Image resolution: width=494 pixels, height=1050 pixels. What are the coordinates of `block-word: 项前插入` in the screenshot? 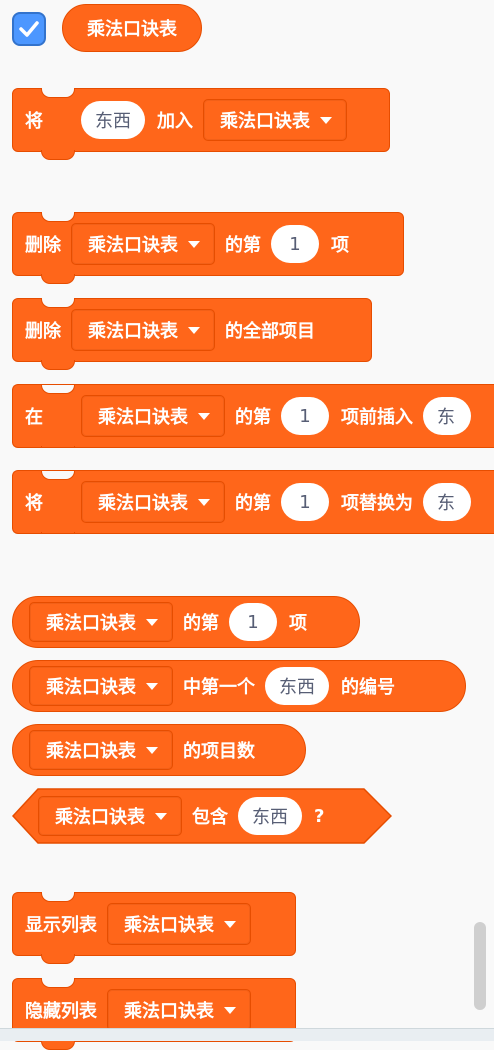 It's located at (377, 417).